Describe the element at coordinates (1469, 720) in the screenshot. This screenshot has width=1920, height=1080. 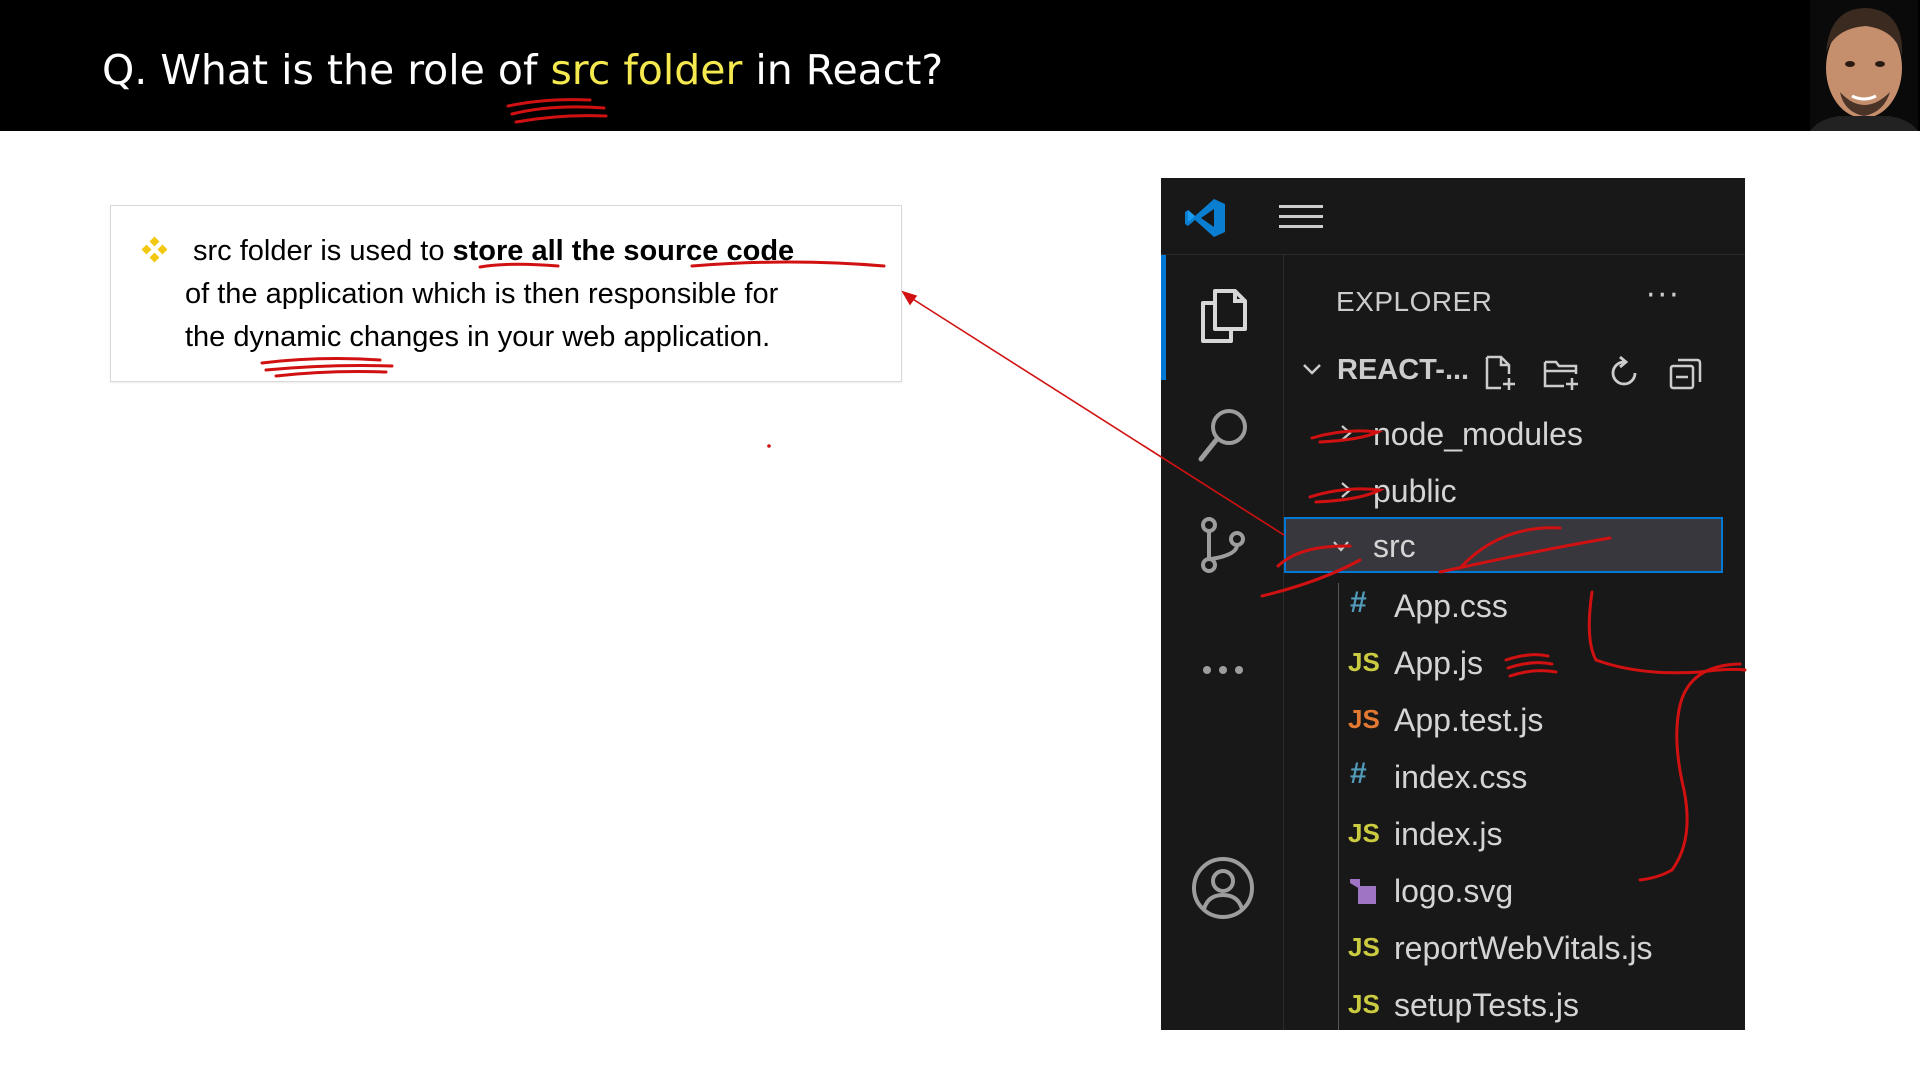
I see `tree-file-label: App.test.js` at that location.